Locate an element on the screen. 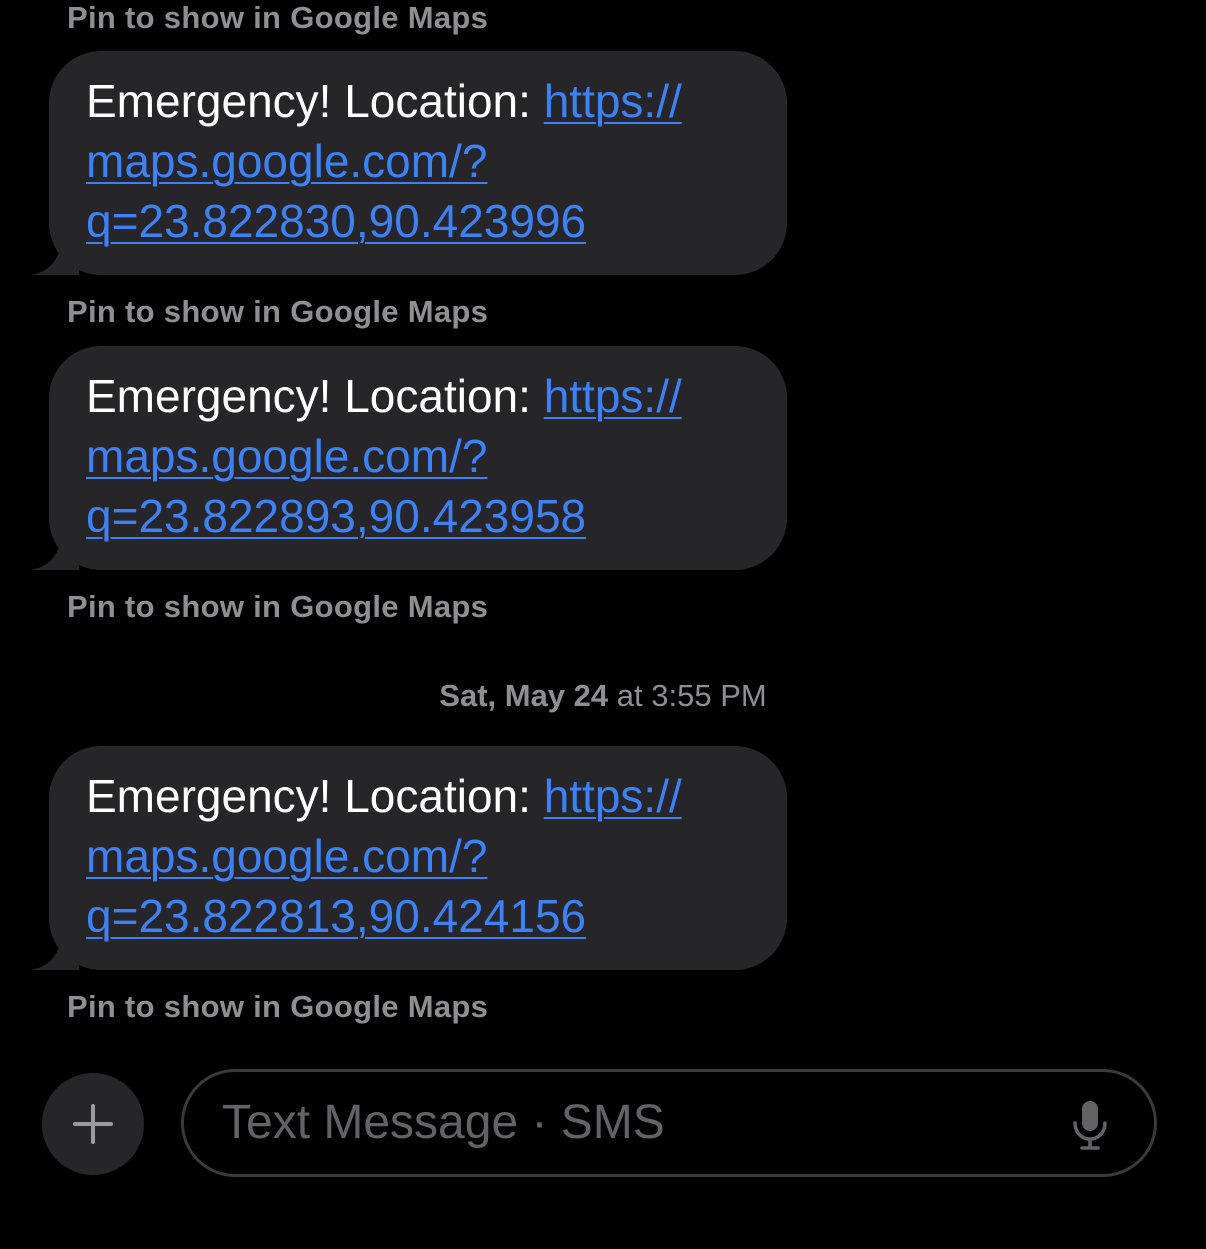  timestamp-time: 3:55 PM is located at coordinates (709, 695).